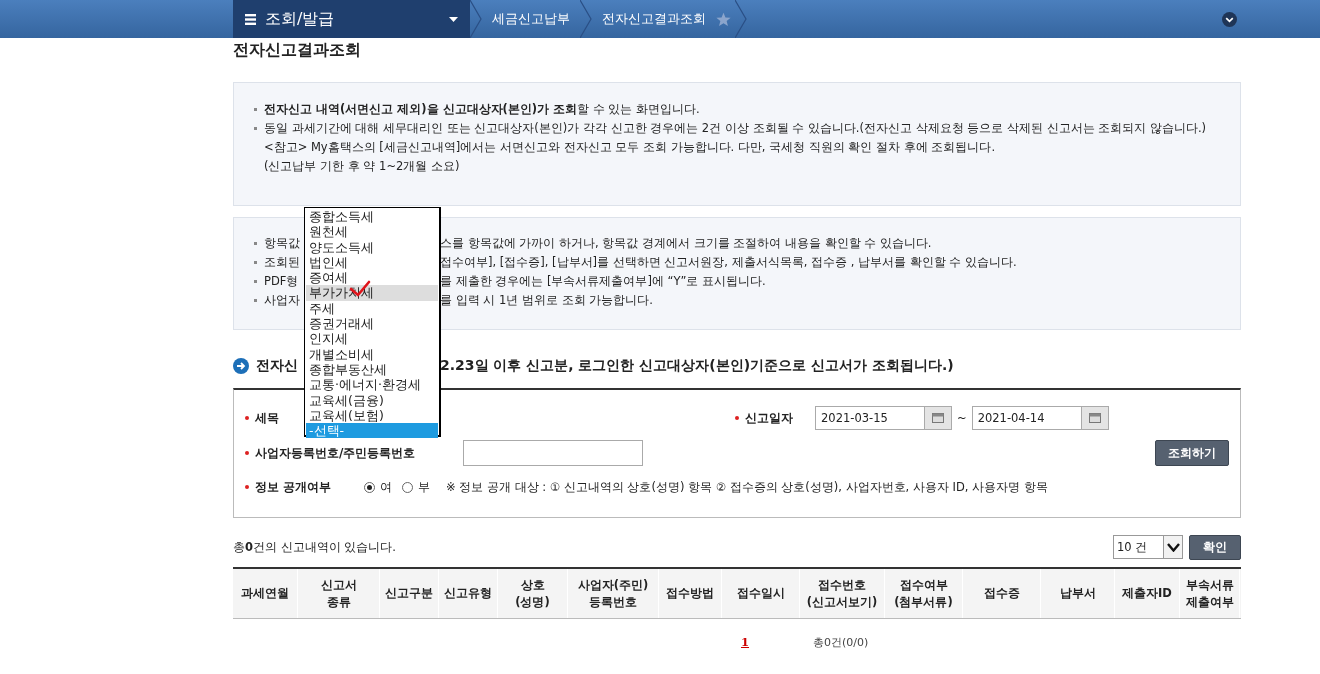 The width and height of the screenshot is (1320, 674). I want to click on section-title: 전자신, so click(277, 365).